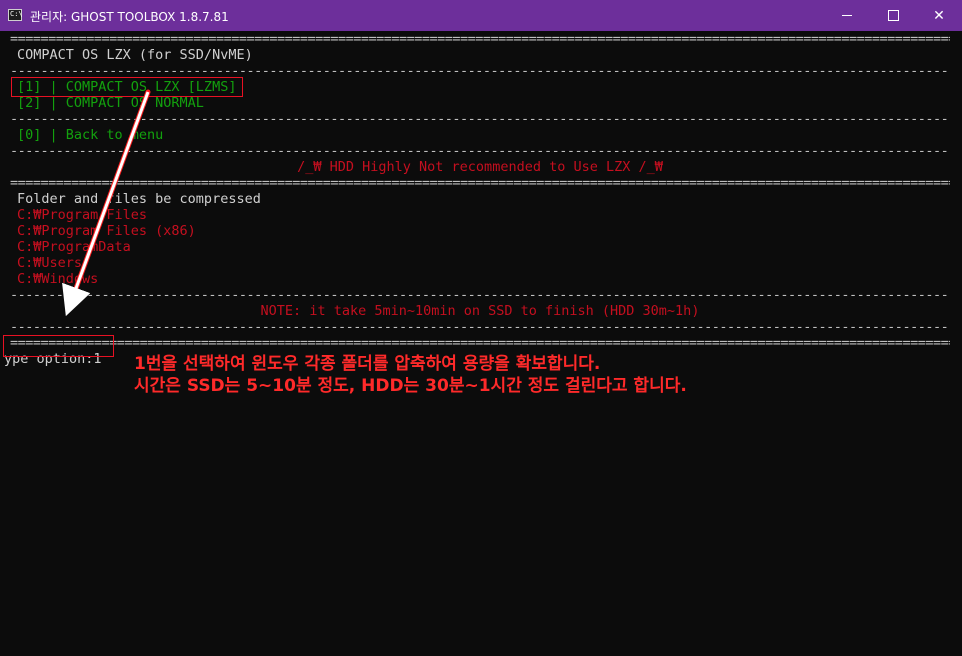 The height and width of the screenshot is (656, 962). Describe the element at coordinates (367, 364) in the screenshot. I see `annotation-line-1: 1번을 선택하여 윈도우 각종 폴더를 압축하여 용량을 확보합니다.` at that location.